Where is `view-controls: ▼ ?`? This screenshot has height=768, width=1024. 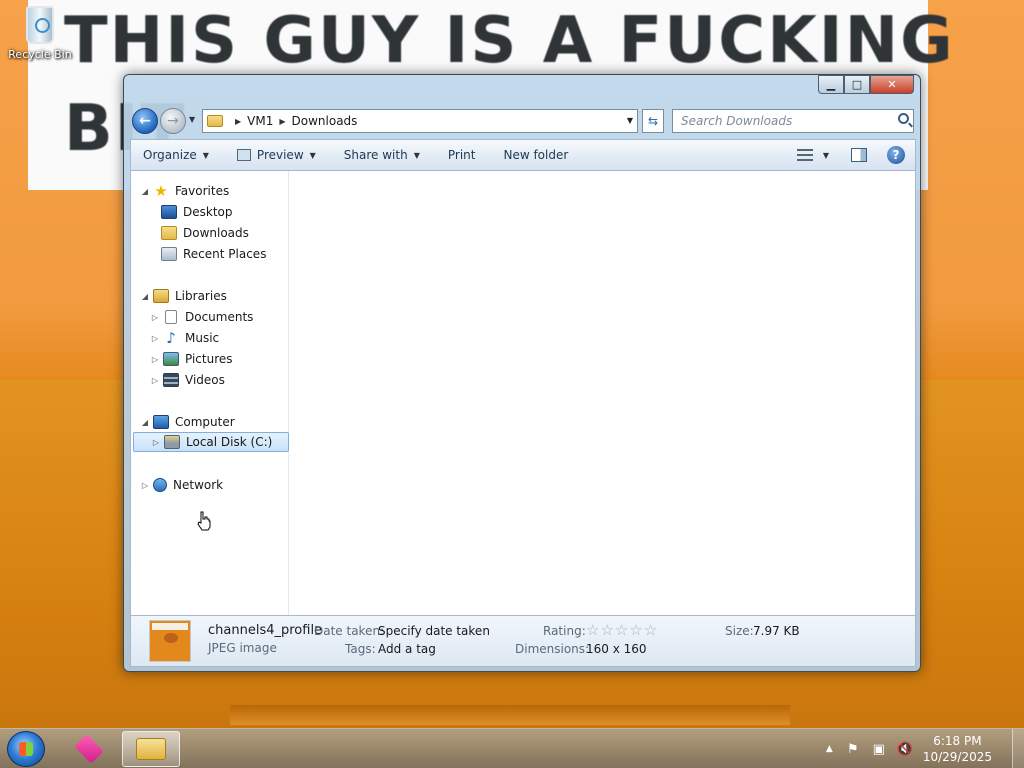 view-controls: ▼ ? is located at coordinates (850, 155).